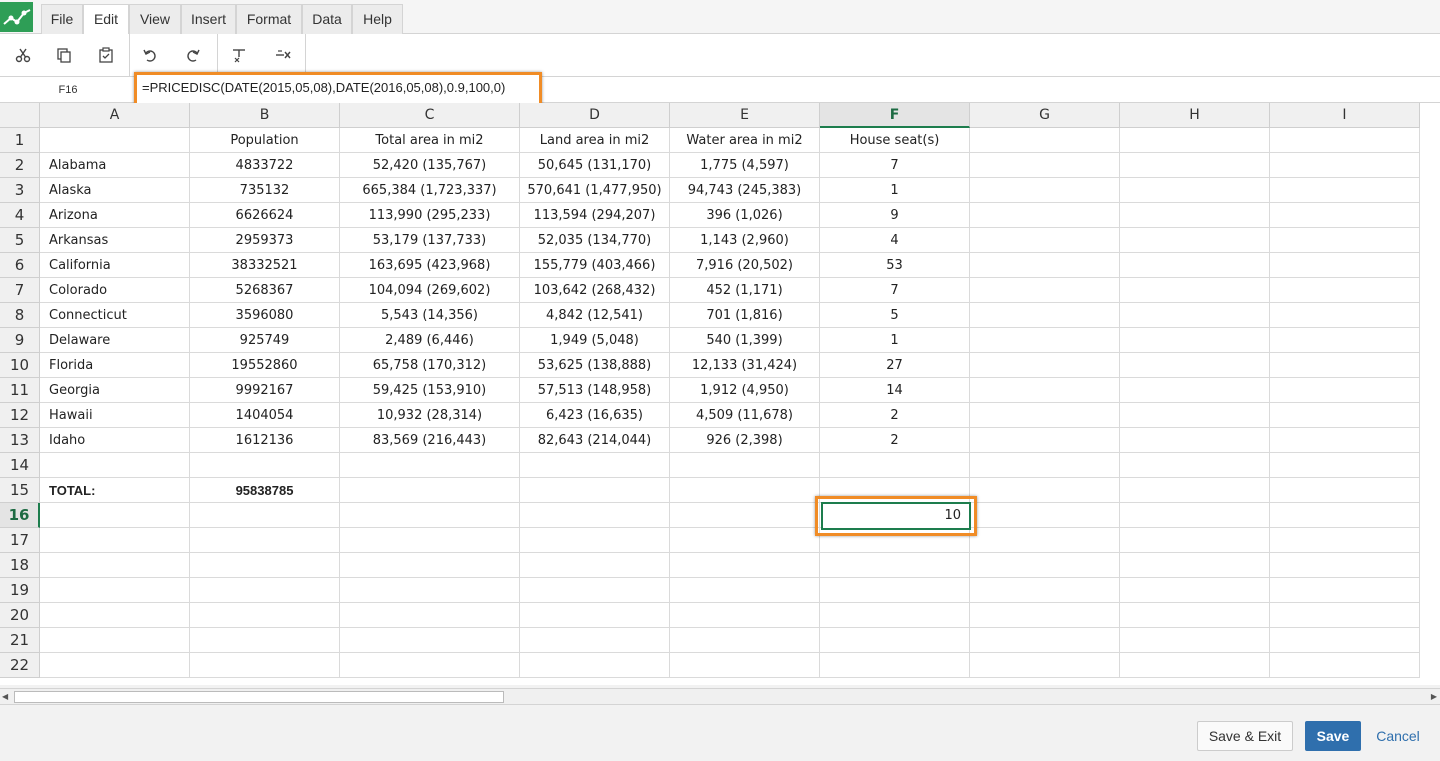  Describe the element at coordinates (595, 365) in the screenshot. I see `cell-d10: 53,625 (138,888)` at that location.